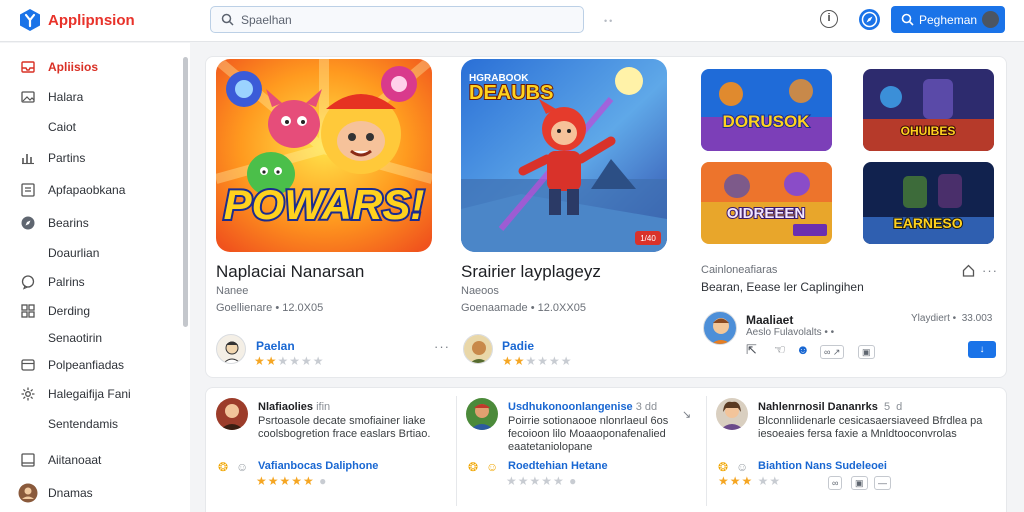 The image size is (1024, 512). What do you see at coordinates (739, 270) in the screenshot?
I see `section-label: Cainloneafiaras` at bounding box center [739, 270].